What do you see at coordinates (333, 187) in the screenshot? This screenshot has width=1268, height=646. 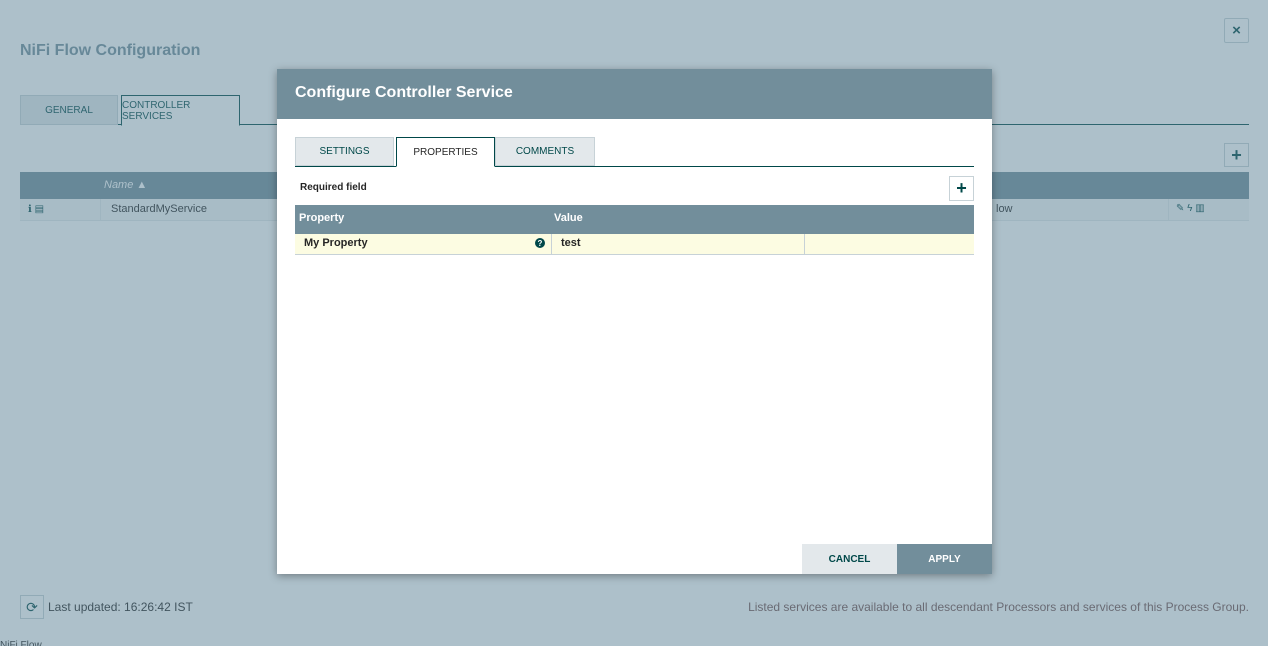 I see `required-field-label: Required field` at bounding box center [333, 187].